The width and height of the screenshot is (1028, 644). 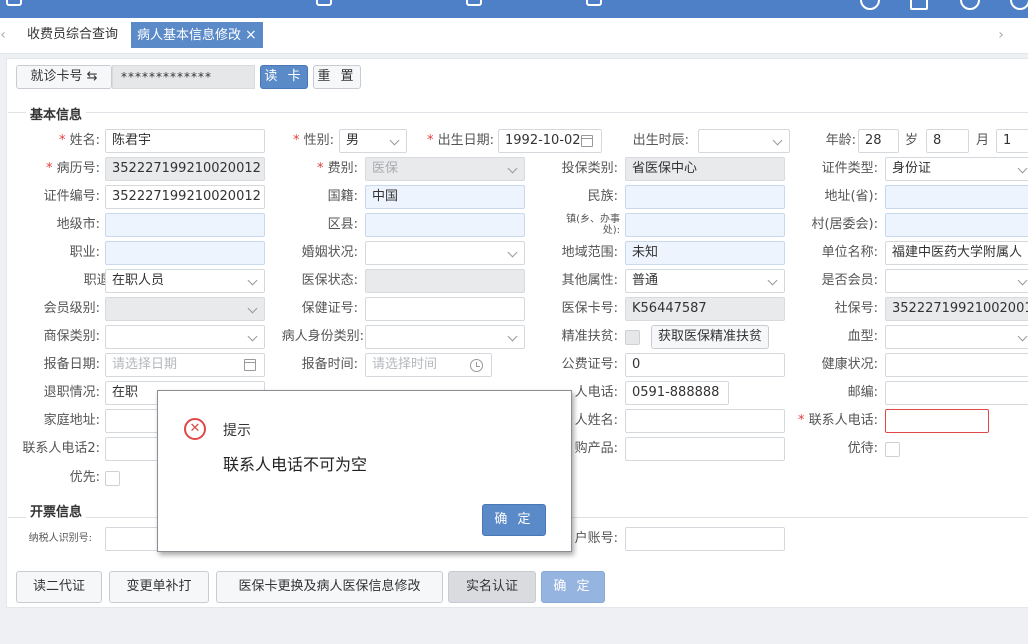 I want to click on label-gender: * 性别:, so click(x=313, y=140).